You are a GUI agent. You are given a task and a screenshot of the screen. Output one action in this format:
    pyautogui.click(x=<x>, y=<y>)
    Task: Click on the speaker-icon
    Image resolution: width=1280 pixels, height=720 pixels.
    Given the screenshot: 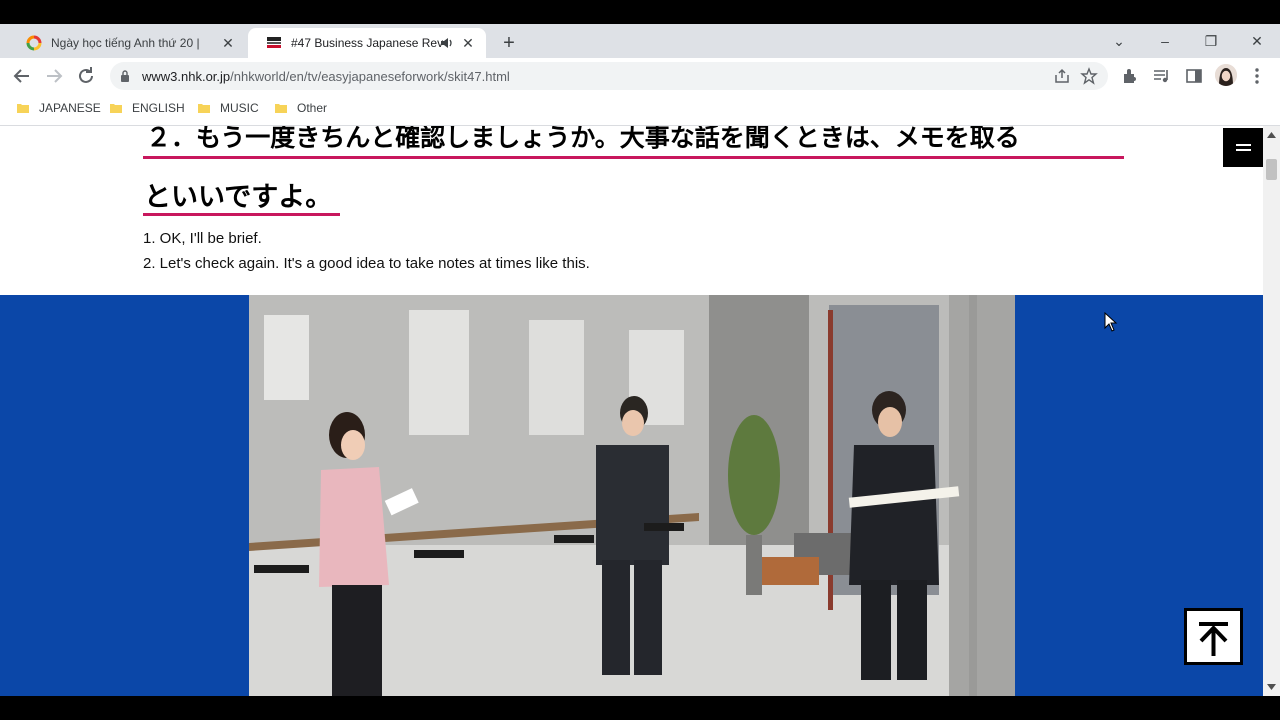 What is the action you would take?
    pyautogui.click(x=447, y=43)
    